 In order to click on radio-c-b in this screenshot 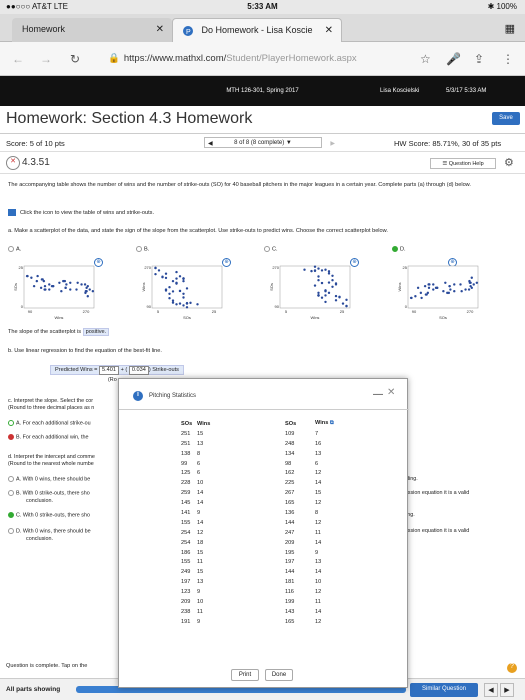, I will do `click(11, 437)`.